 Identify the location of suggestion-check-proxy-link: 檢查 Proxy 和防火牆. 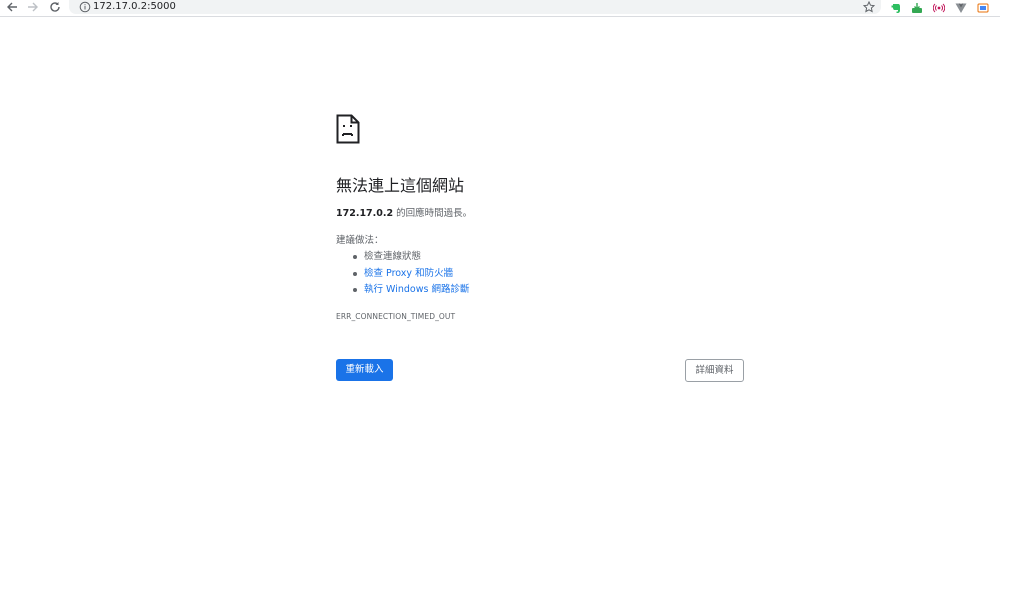
(402, 275).